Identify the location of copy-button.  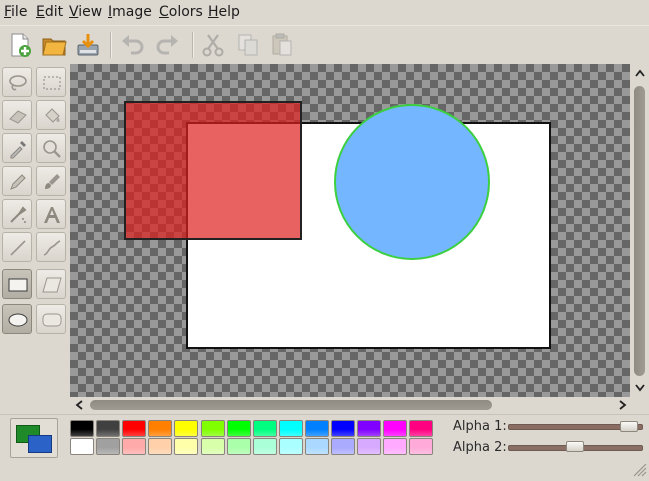
(248, 45).